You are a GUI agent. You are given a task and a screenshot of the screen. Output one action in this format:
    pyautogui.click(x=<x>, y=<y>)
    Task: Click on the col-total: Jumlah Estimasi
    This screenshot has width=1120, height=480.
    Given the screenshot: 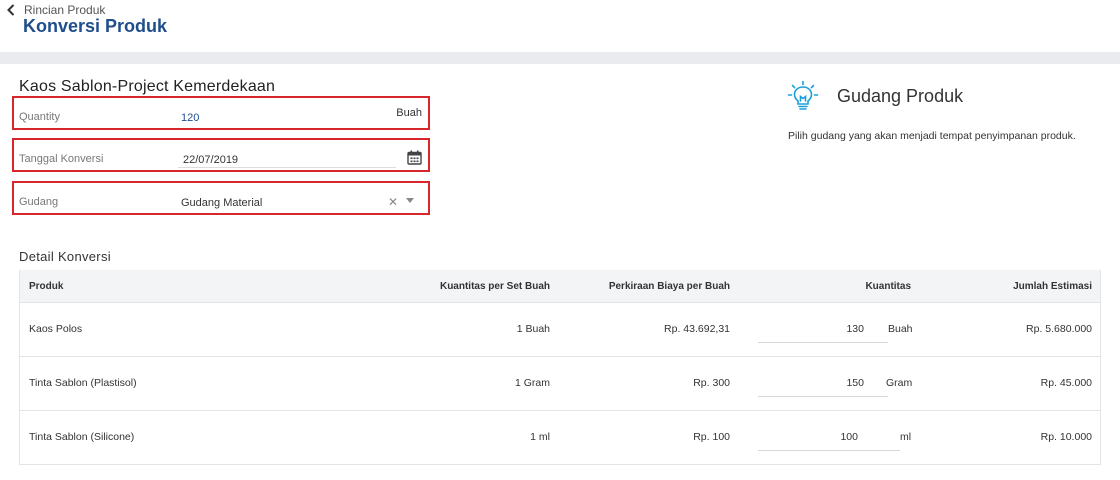 What is the action you would take?
    pyautogui.click(x=1052, y=286)
    